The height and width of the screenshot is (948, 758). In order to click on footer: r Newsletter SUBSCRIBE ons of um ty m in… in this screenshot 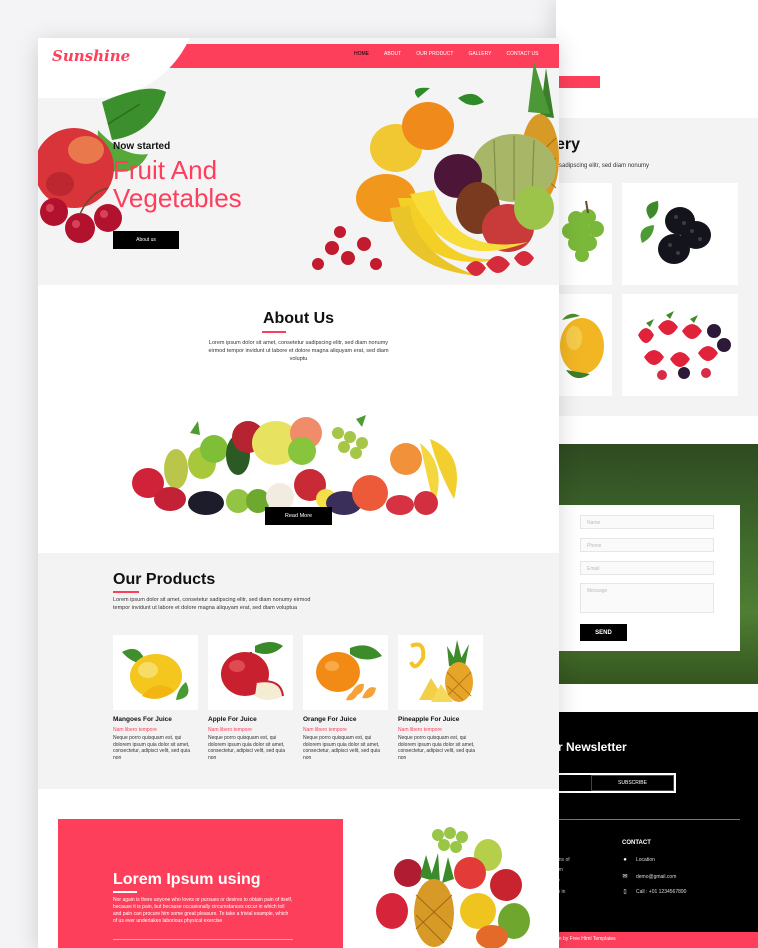, I will do `click(657, 830)`.